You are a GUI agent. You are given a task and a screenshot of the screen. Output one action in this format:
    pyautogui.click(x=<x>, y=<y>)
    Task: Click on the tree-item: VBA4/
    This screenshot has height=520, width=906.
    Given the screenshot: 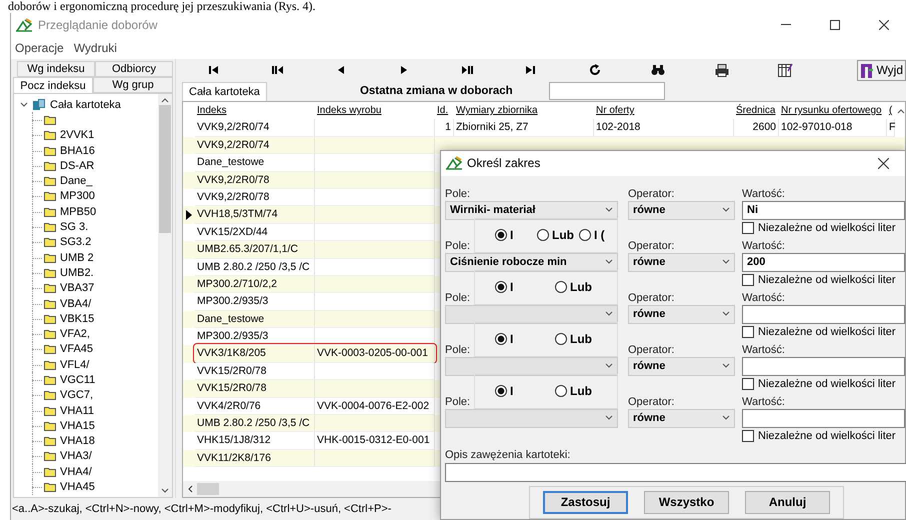 What is the action you would take?
    pyautogui.click(x=76, y=304)
    